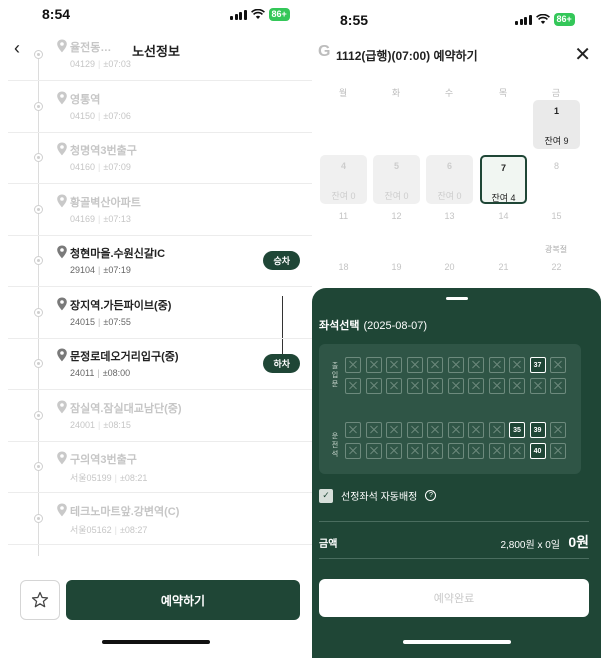 The width and height of the screenshot is (601, 658). I want to click on stop-tag: 하차, so click(281, 363).